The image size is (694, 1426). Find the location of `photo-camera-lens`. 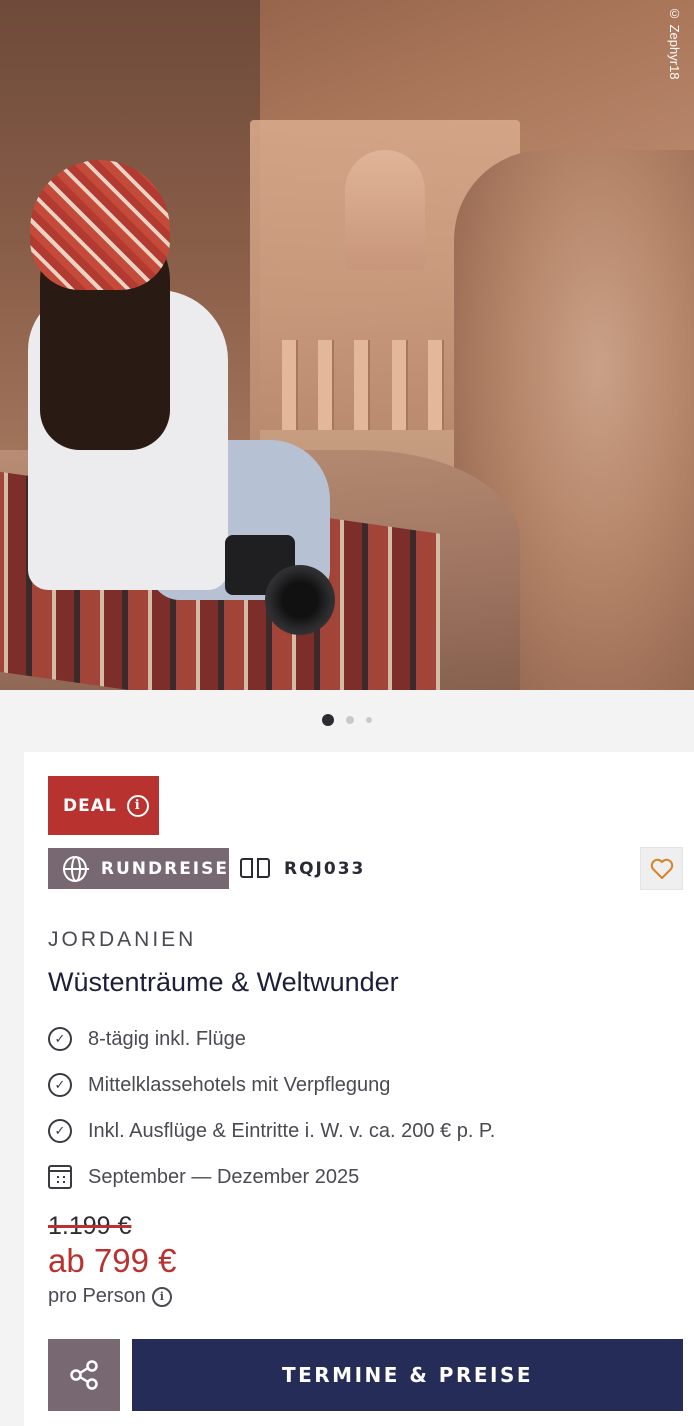

photo-camera-lens is located at coordinates (300, 600).